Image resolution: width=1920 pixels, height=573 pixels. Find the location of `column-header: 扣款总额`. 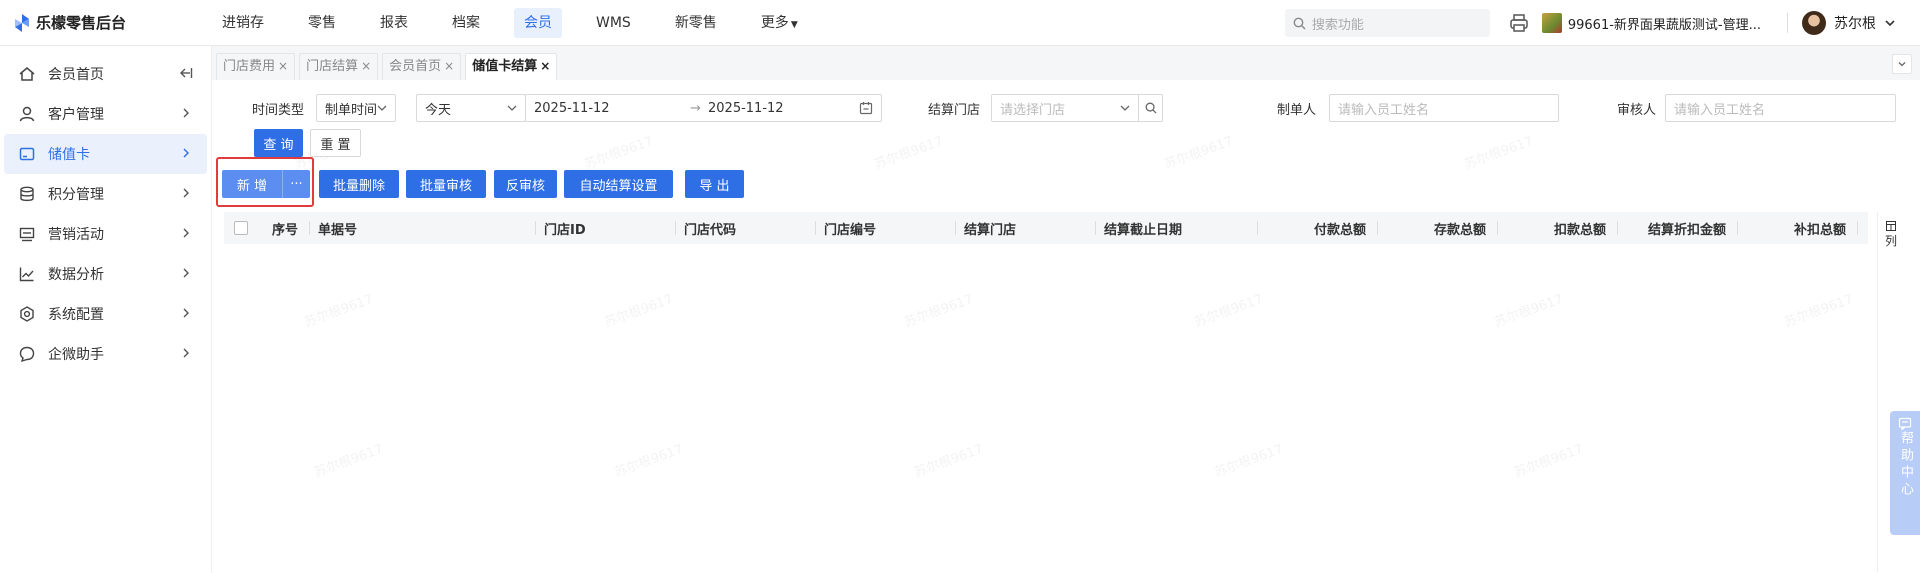

column-header: 扣款总额 is located at coordinates (1558, 228).